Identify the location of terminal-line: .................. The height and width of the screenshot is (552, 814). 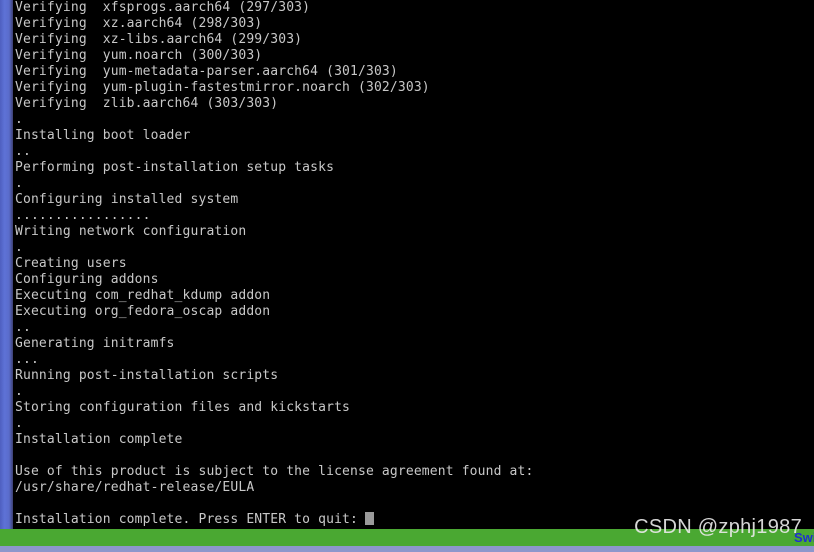
(83, 215).